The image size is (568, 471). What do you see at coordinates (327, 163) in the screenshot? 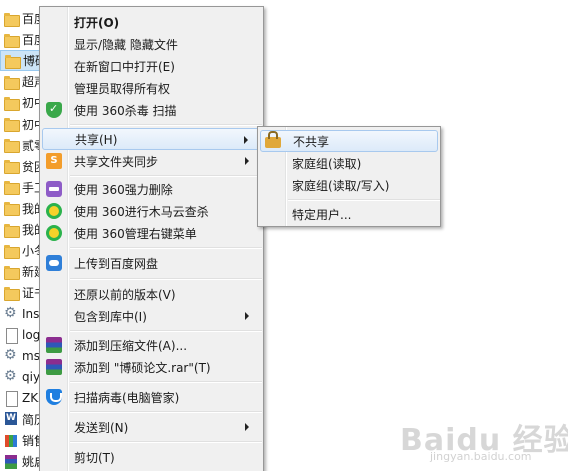
I see `menu-item-label: 家庭组(读取)` at bounding box center [327, 163].